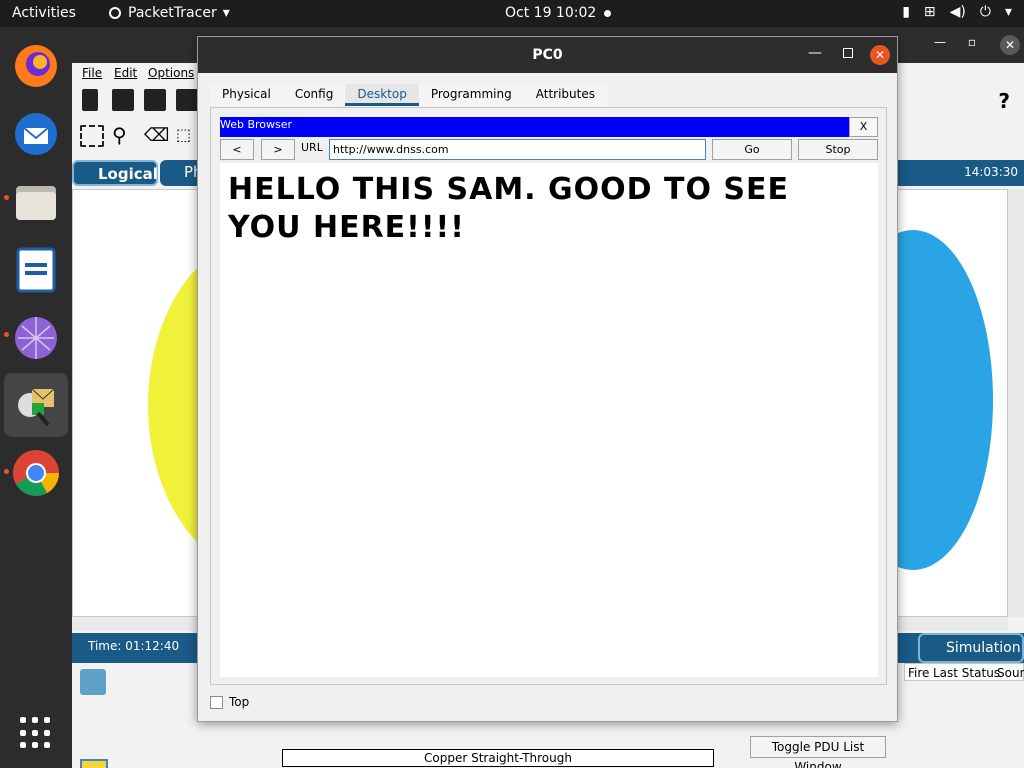 This screenshot has width=1024, height=768. What do you see at coordinates (752, 149) in the screenshot?
I see `go-button: Go` at bounding box center [752, 149].